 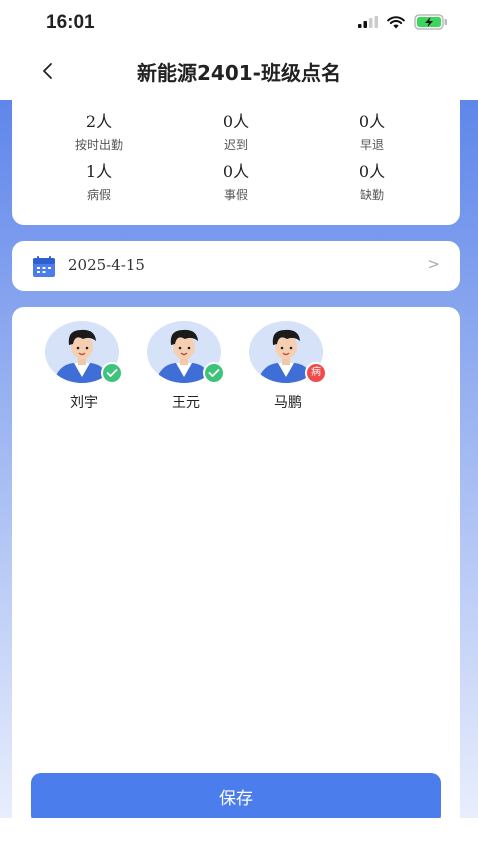 What do you see at coordinates (99, 121) in the screenshot?
I see `stat-count: 2人` at bounding box center [99, 121].